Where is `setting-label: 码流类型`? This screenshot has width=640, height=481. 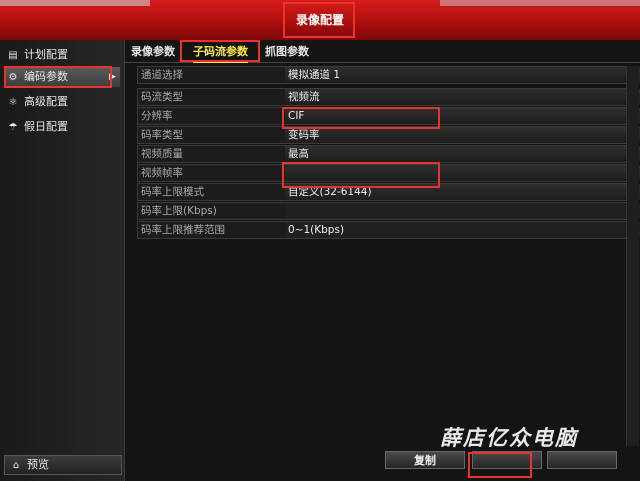
setting-label: 码流类型 is located at coordinates (213, 97).